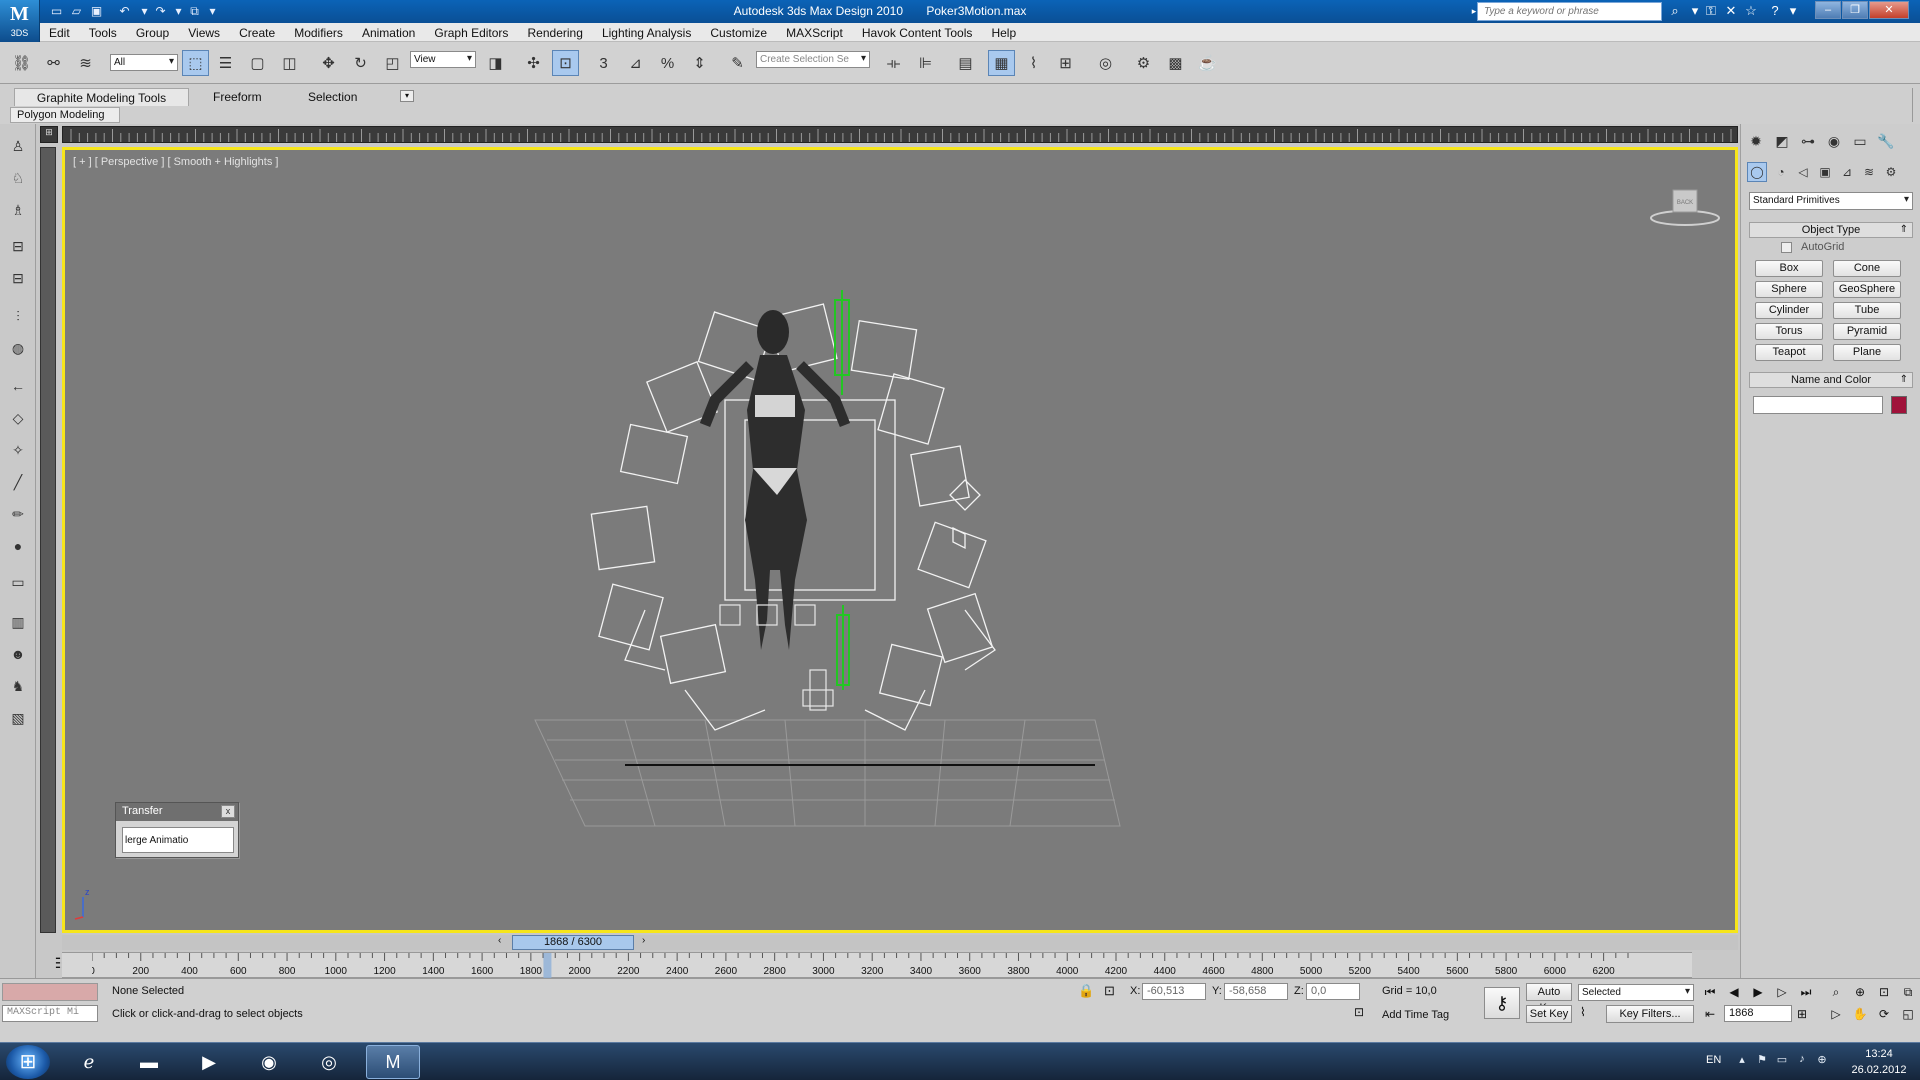  What do you see at coordinates (699, 63) in the screenshot?
I see `spinner-snap-icon: ⇕` at bounding box center [699, 63].